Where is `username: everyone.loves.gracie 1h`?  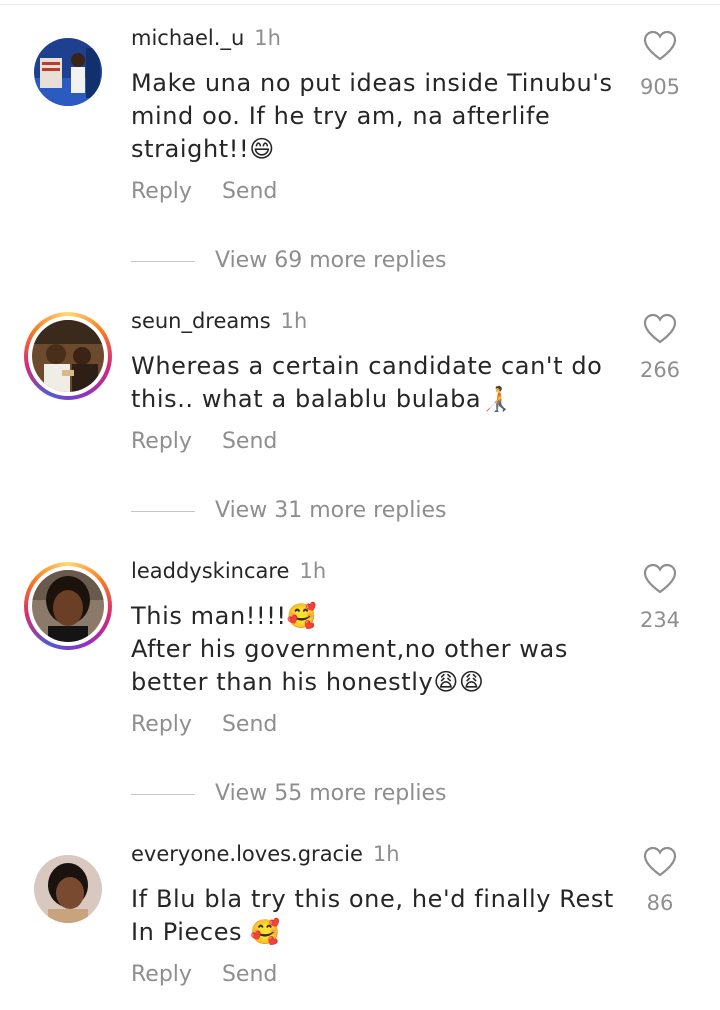 username: everyone.loves.gracie 1h is located at coordinates (265, 854).